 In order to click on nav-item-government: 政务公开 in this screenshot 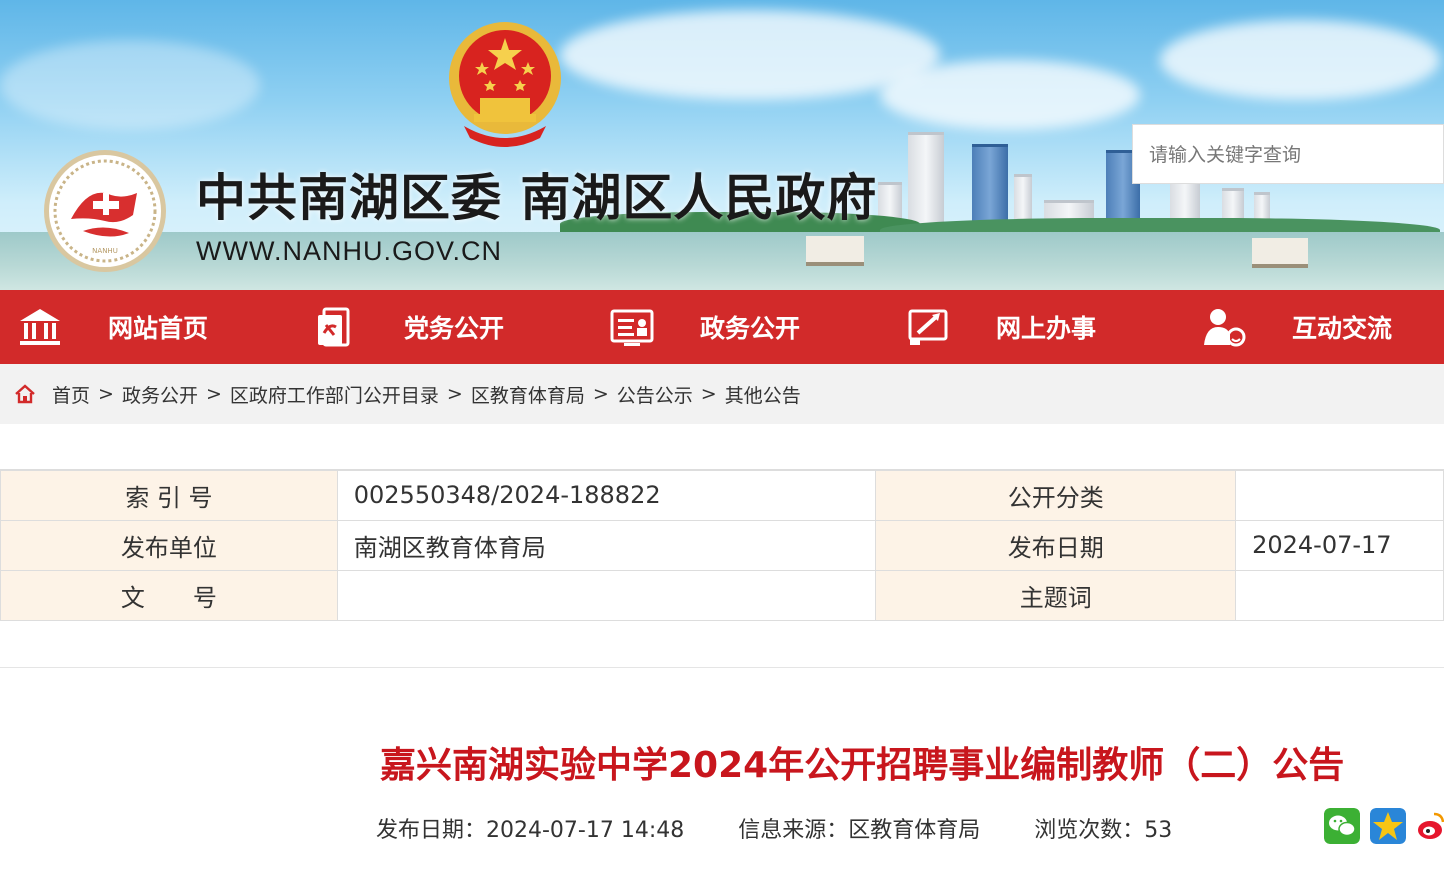, I will do `click(740, 327)`.